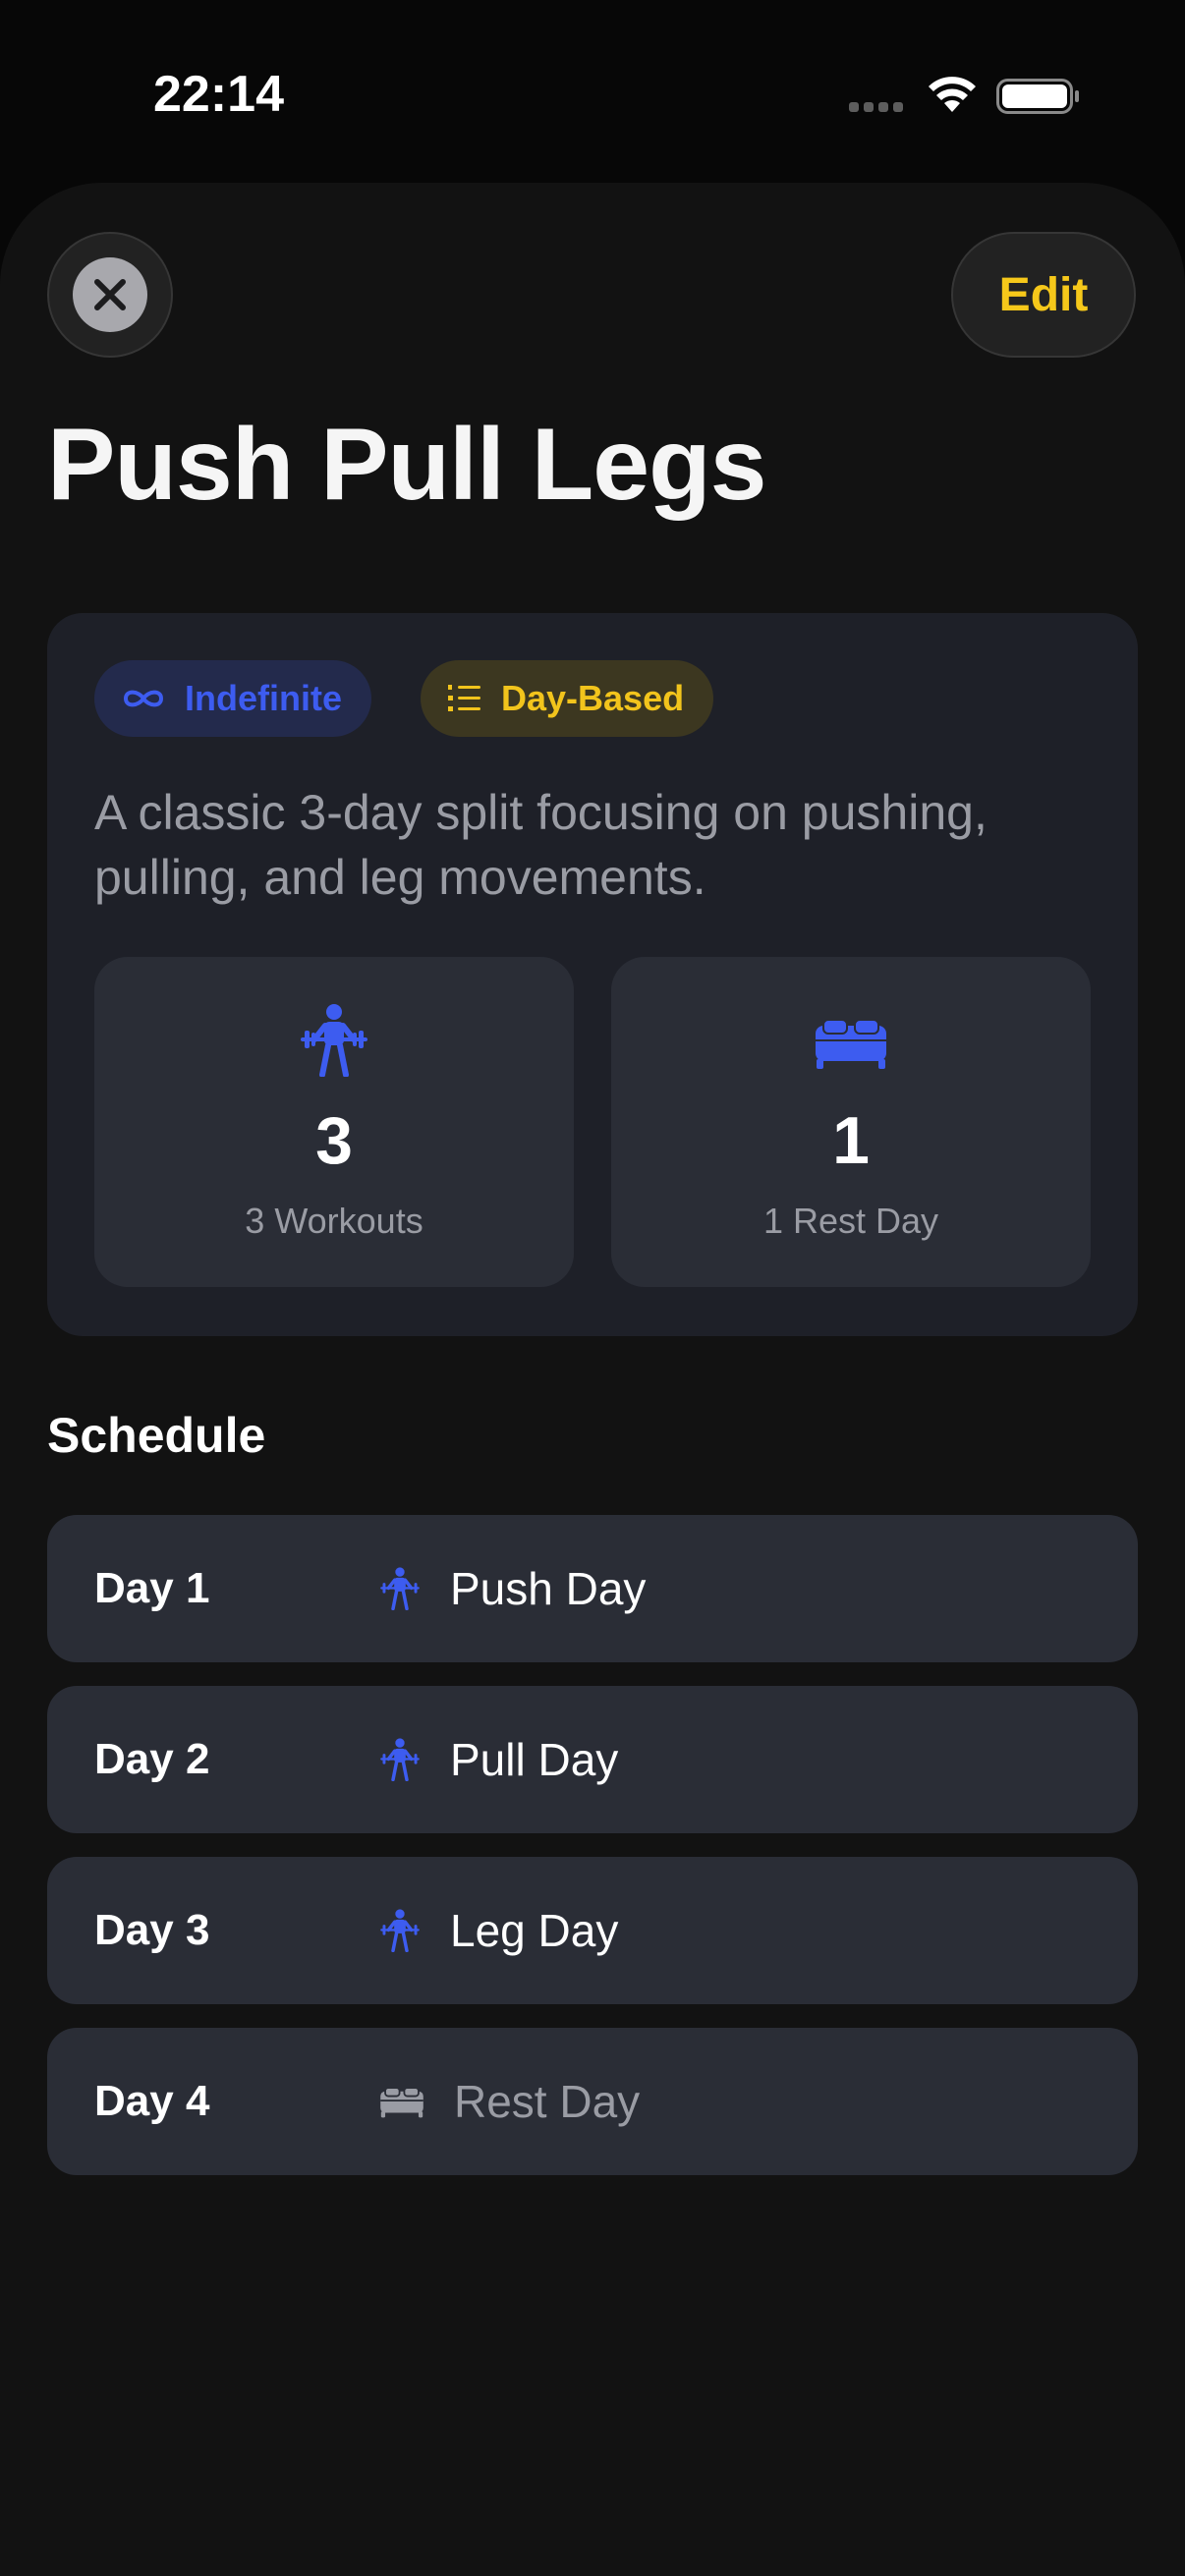  Describe the element at coordinates (1038, 96) in the screenshot. I see `battery-icon` at that location.